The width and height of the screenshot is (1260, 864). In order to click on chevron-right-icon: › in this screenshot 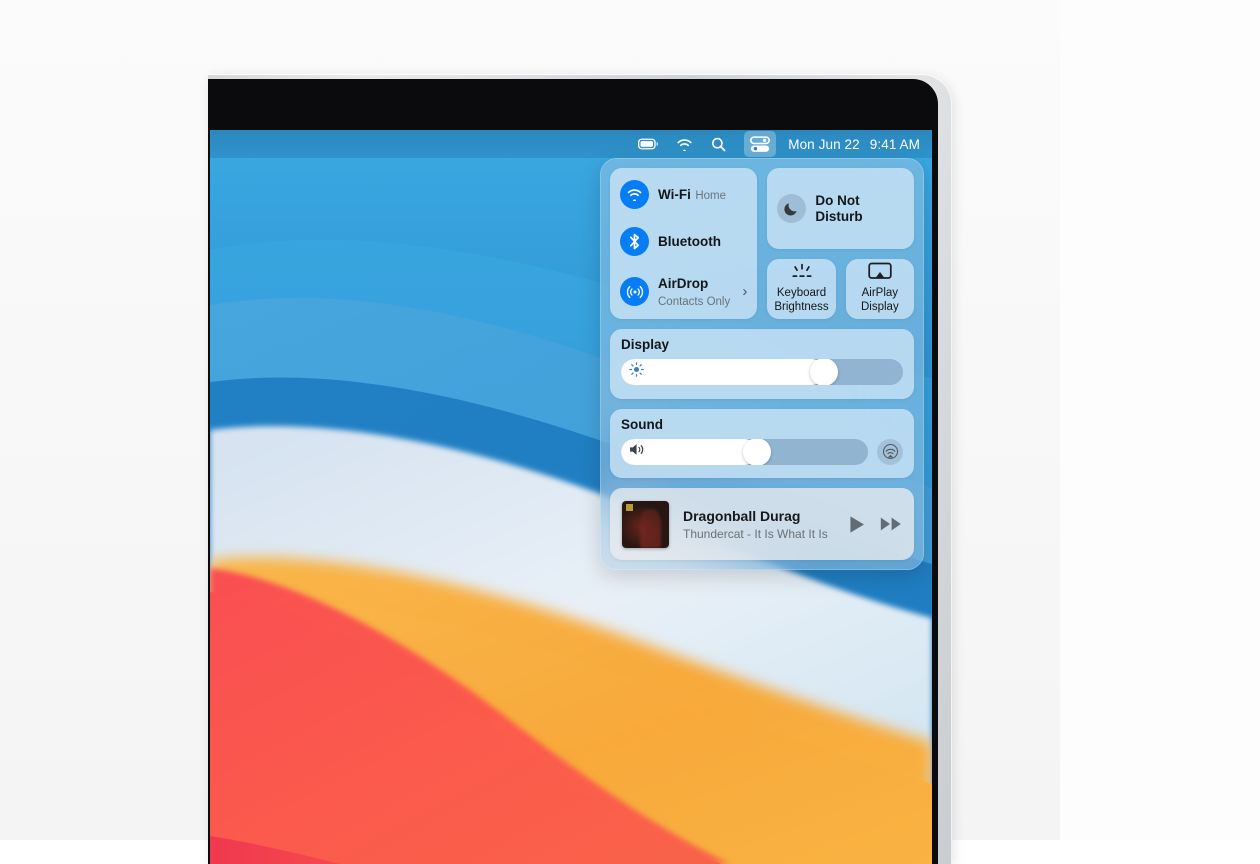, I will do `click(744, 291)`.